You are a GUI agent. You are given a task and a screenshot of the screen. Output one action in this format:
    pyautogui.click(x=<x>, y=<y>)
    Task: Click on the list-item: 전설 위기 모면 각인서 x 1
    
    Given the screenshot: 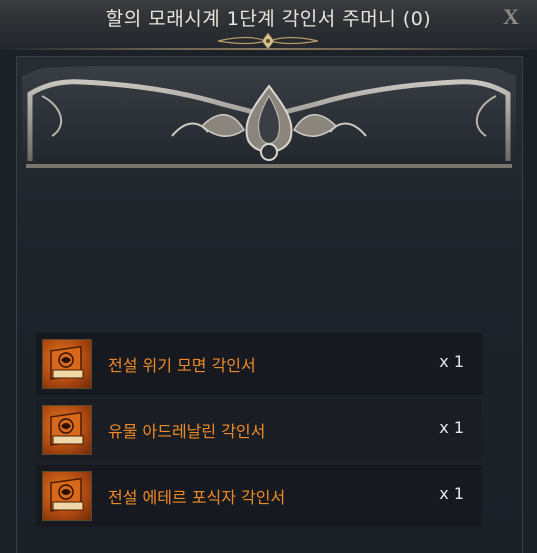 What is the action you would take?
    pyautogui.click(x=259, y=364)
    